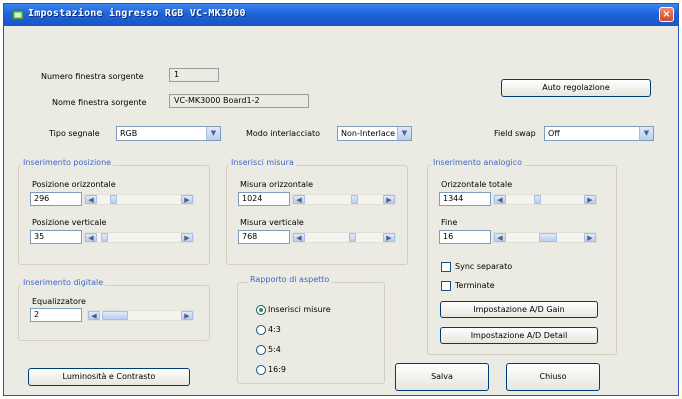  I want to click on title-bar: Impostazione ingresso RGB VC-MK3000 ×, so click(341, 15).